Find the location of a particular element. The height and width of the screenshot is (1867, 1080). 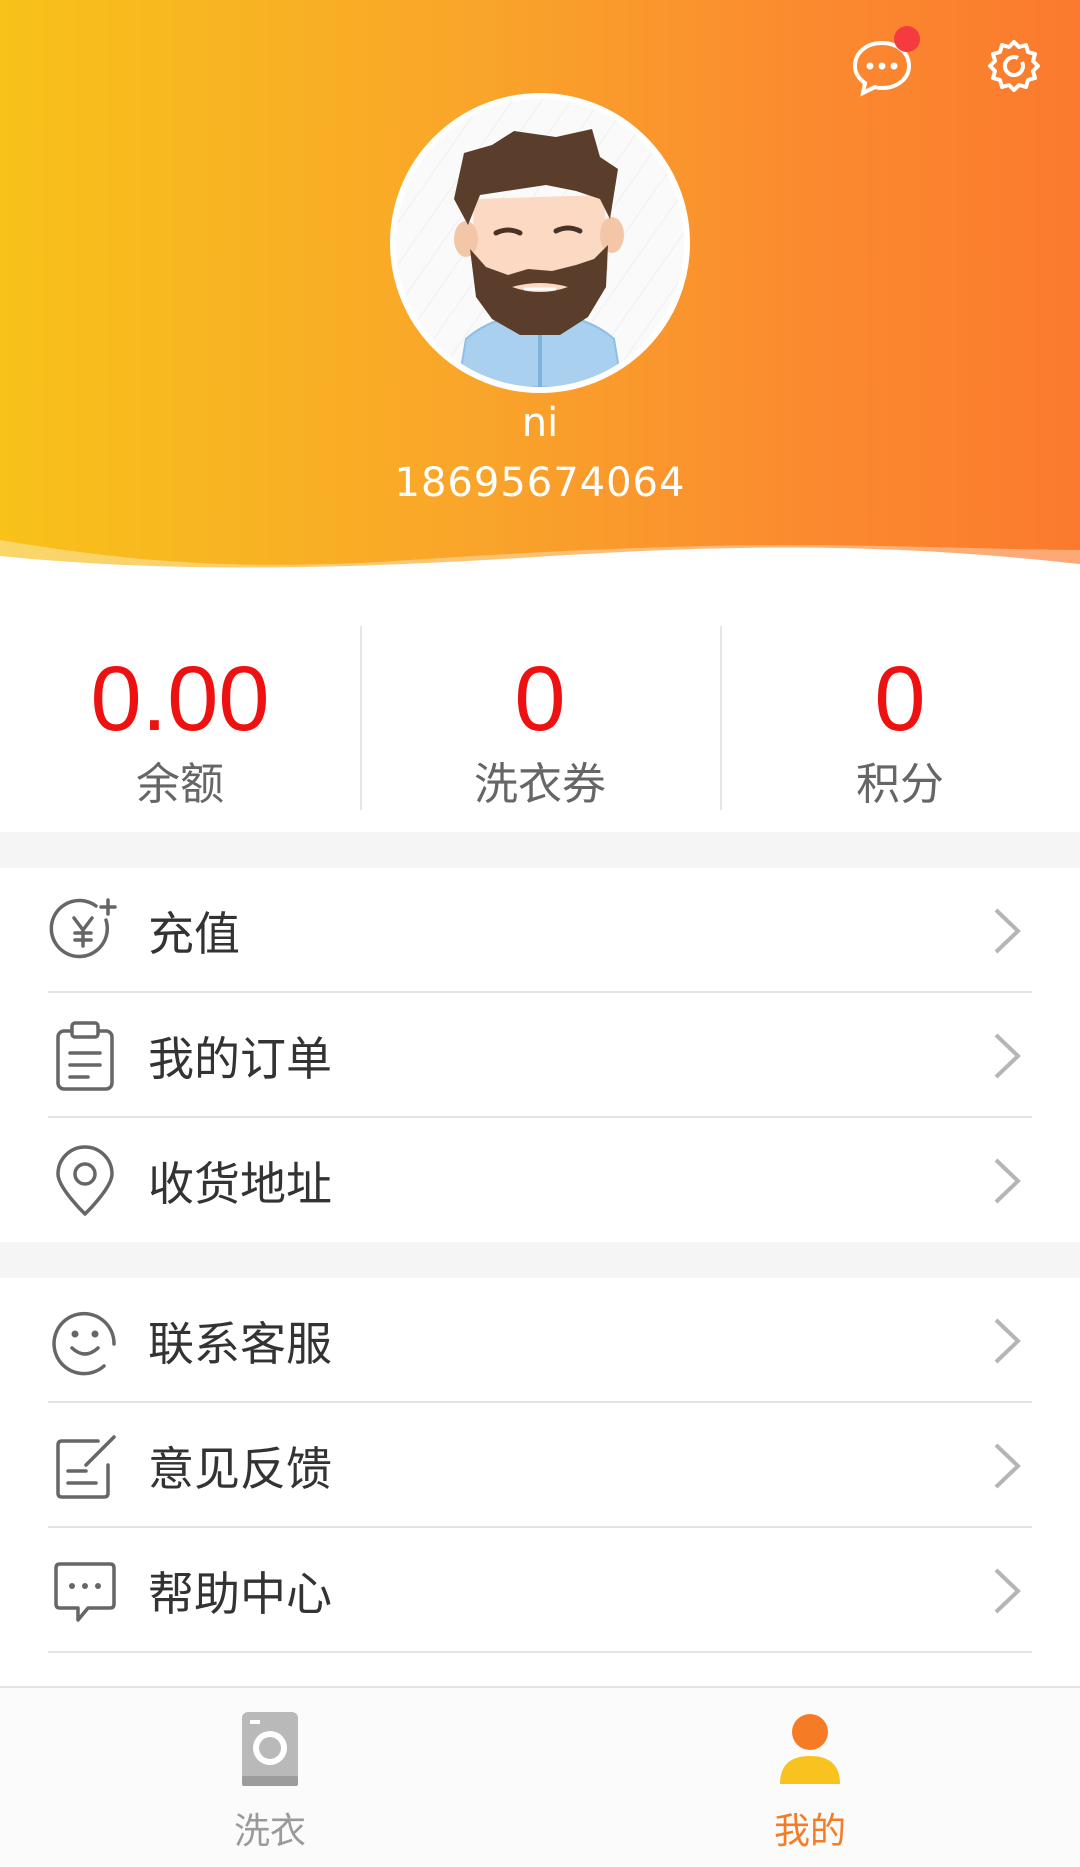

stat-points: 0 积分 is located at coordinates (900, 705).